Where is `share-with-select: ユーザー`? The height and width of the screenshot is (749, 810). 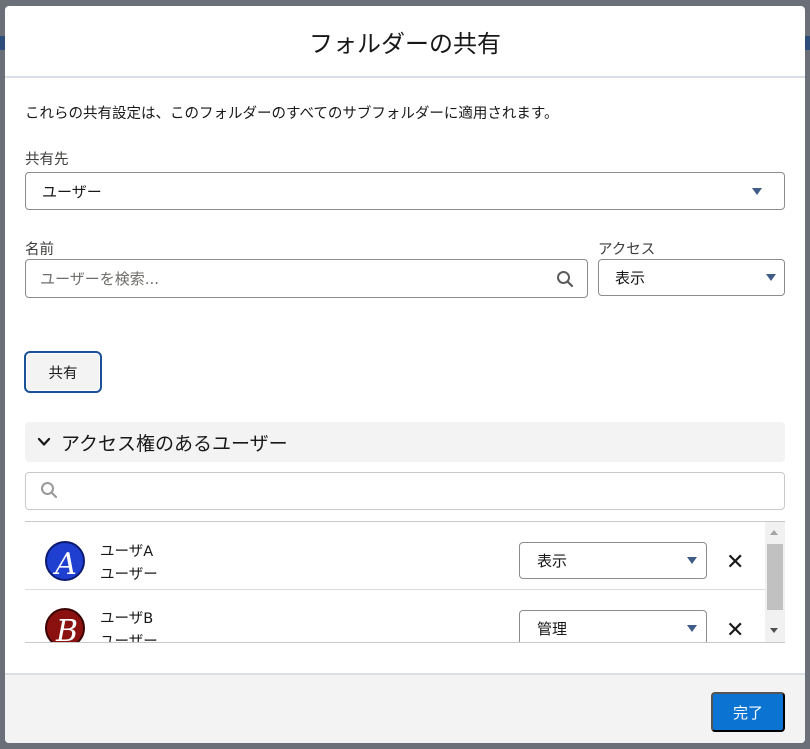
share-with-select: ユーザー is located at coordinates (405, 191).